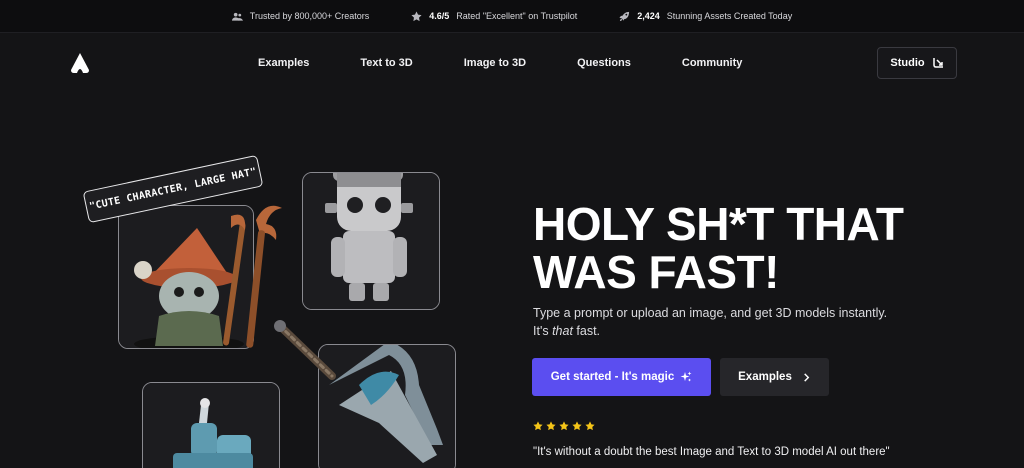  I want to click on examples-button: Examples, so click(774, 377).